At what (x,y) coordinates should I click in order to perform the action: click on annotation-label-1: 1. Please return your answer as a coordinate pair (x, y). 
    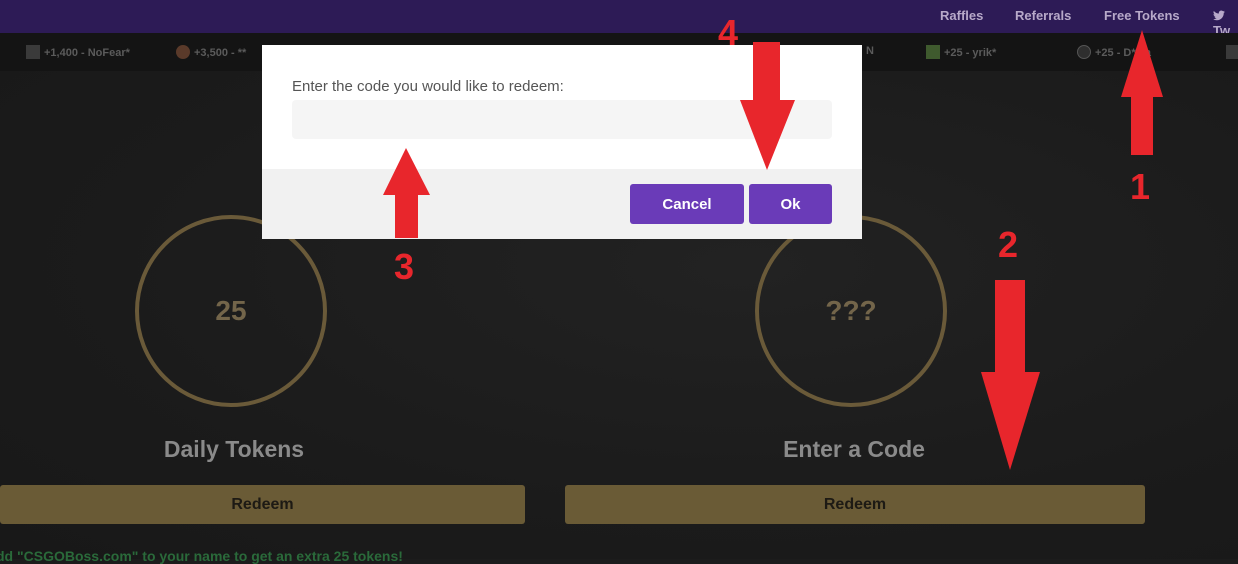
    Looking at the image, I should click on (1140, 186).